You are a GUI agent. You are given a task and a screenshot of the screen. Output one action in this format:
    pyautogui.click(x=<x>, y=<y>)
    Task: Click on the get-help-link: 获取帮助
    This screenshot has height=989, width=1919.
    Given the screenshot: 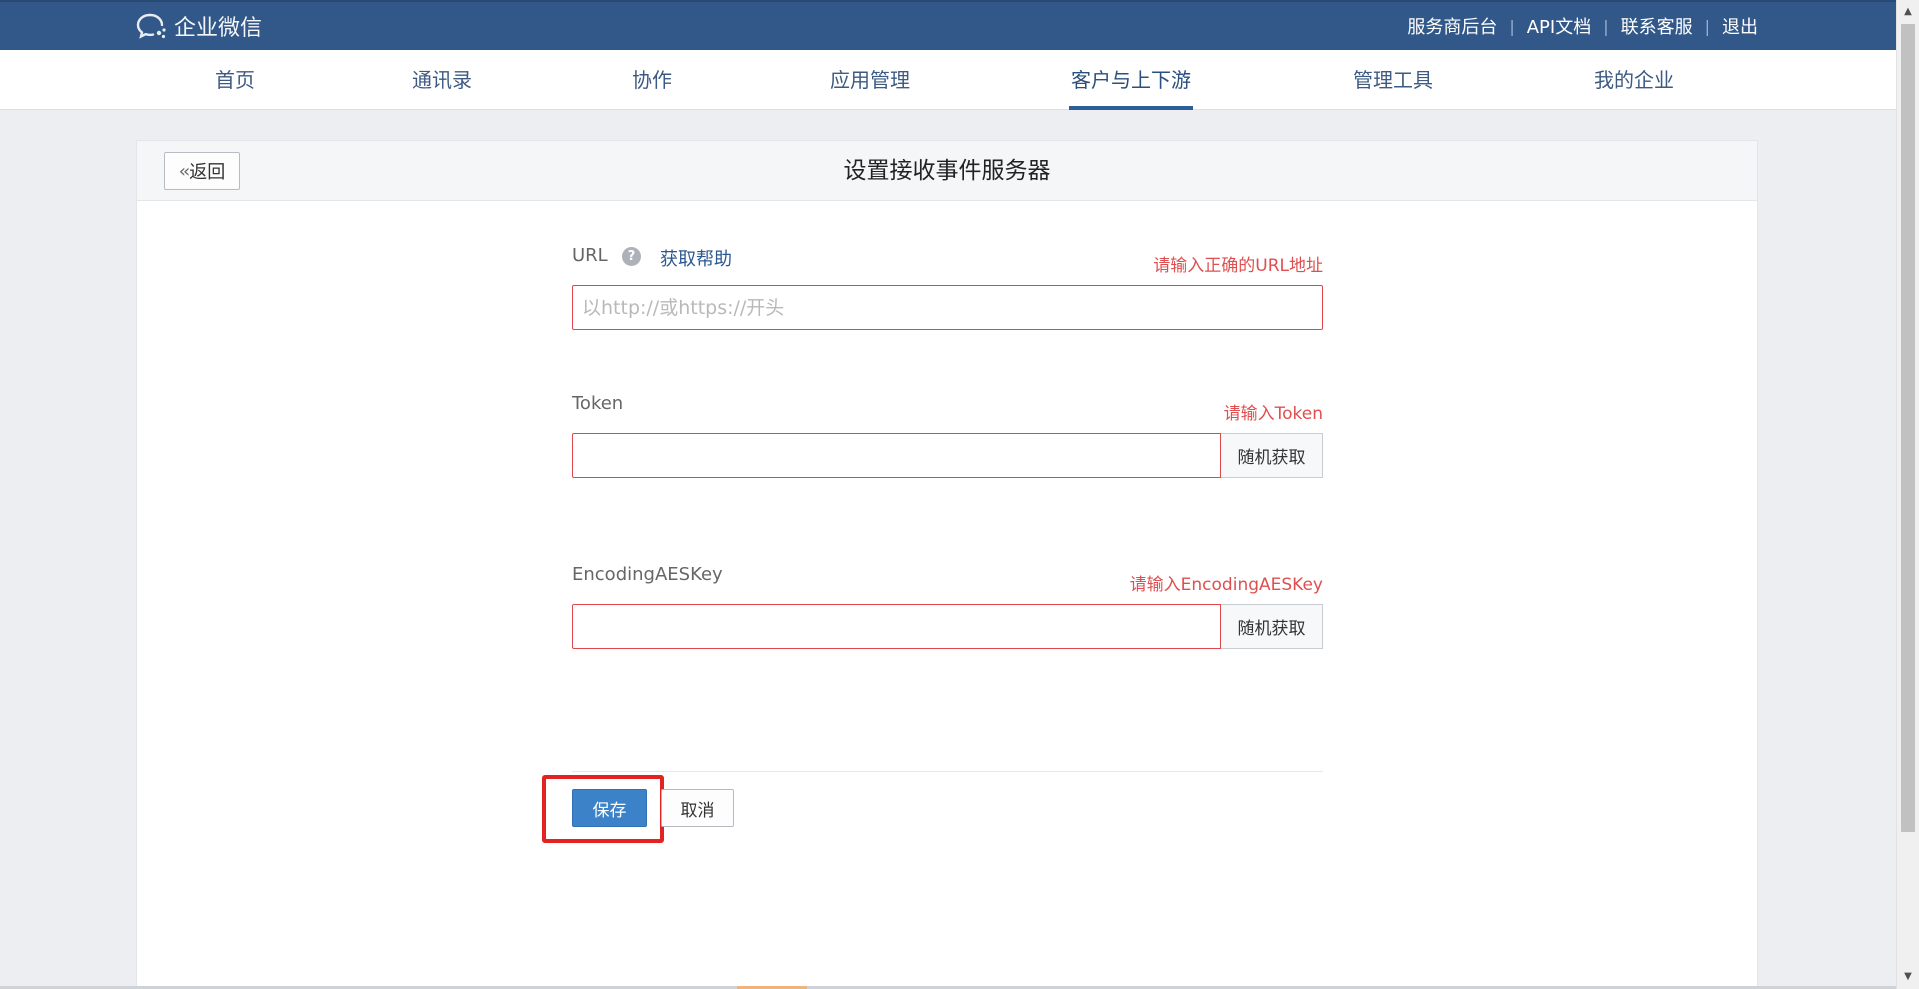 What is the action you would take?
    pyautogui.click(x=696, y=258)
    